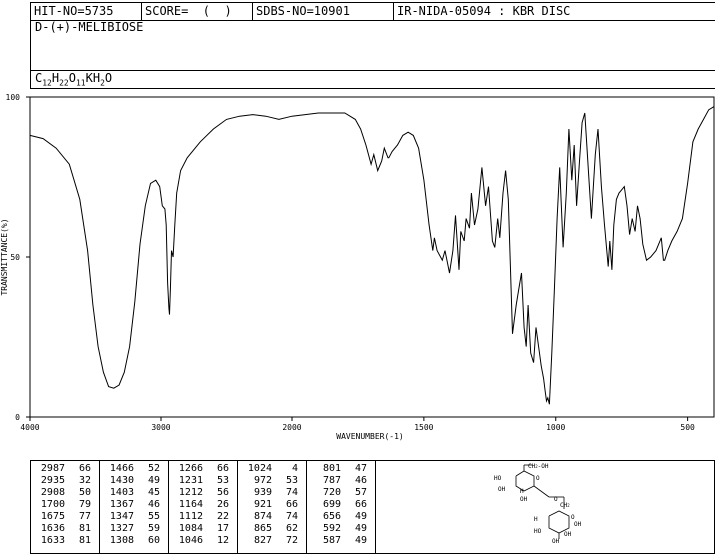  What do you see at coordinates (331, 492) in the screenshot?
I see `peak-wavenumber: 720` at bounding box center [331, 492].